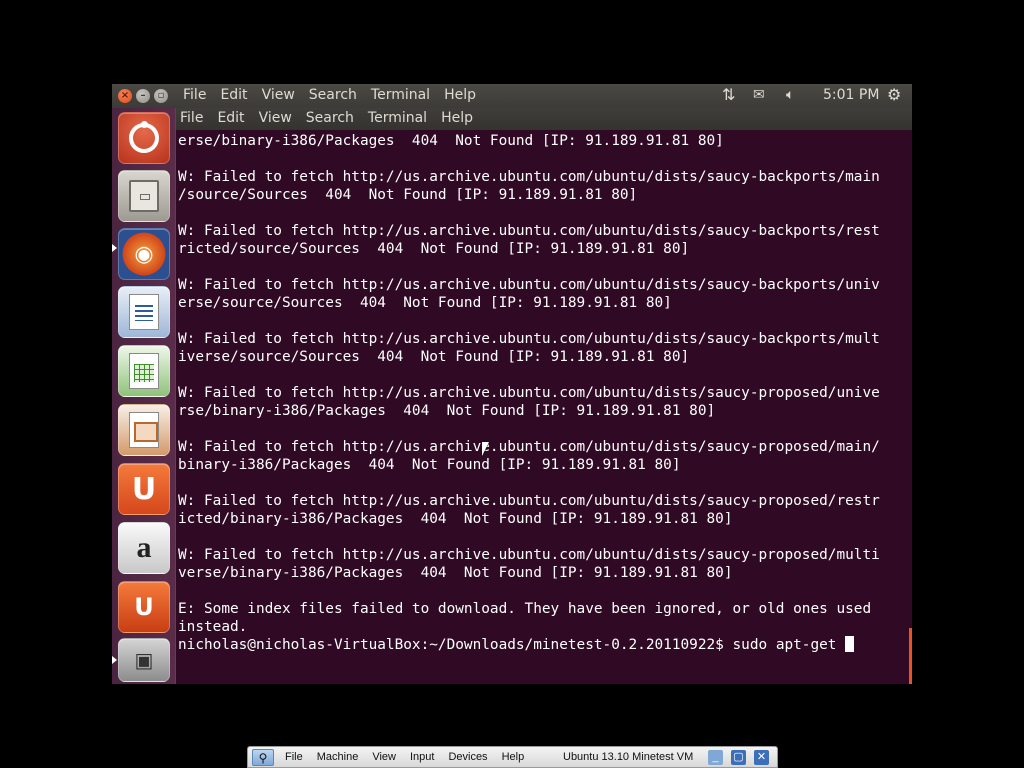  What do you see at coordinates (850, 644) in the screenshot?
I see `text-cursor` at bounding box center [850, 644].